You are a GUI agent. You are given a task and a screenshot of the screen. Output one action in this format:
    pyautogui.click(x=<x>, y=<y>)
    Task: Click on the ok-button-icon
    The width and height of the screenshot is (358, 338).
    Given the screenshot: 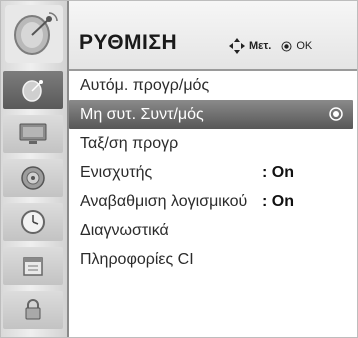 What is the action you would take?
    pyautogui.click(x=286, y=46)
    